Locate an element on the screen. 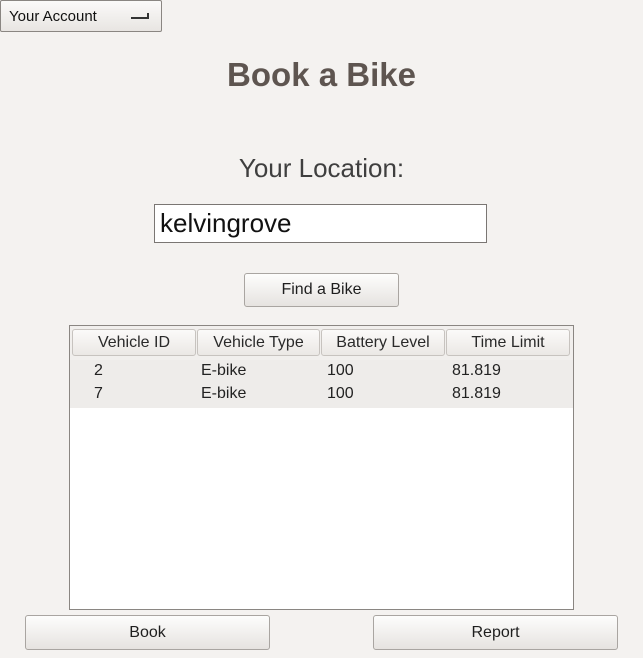 This screenshot has height=658, width=643. account-menu-label: Your Account is located at coordinates (53, 16).